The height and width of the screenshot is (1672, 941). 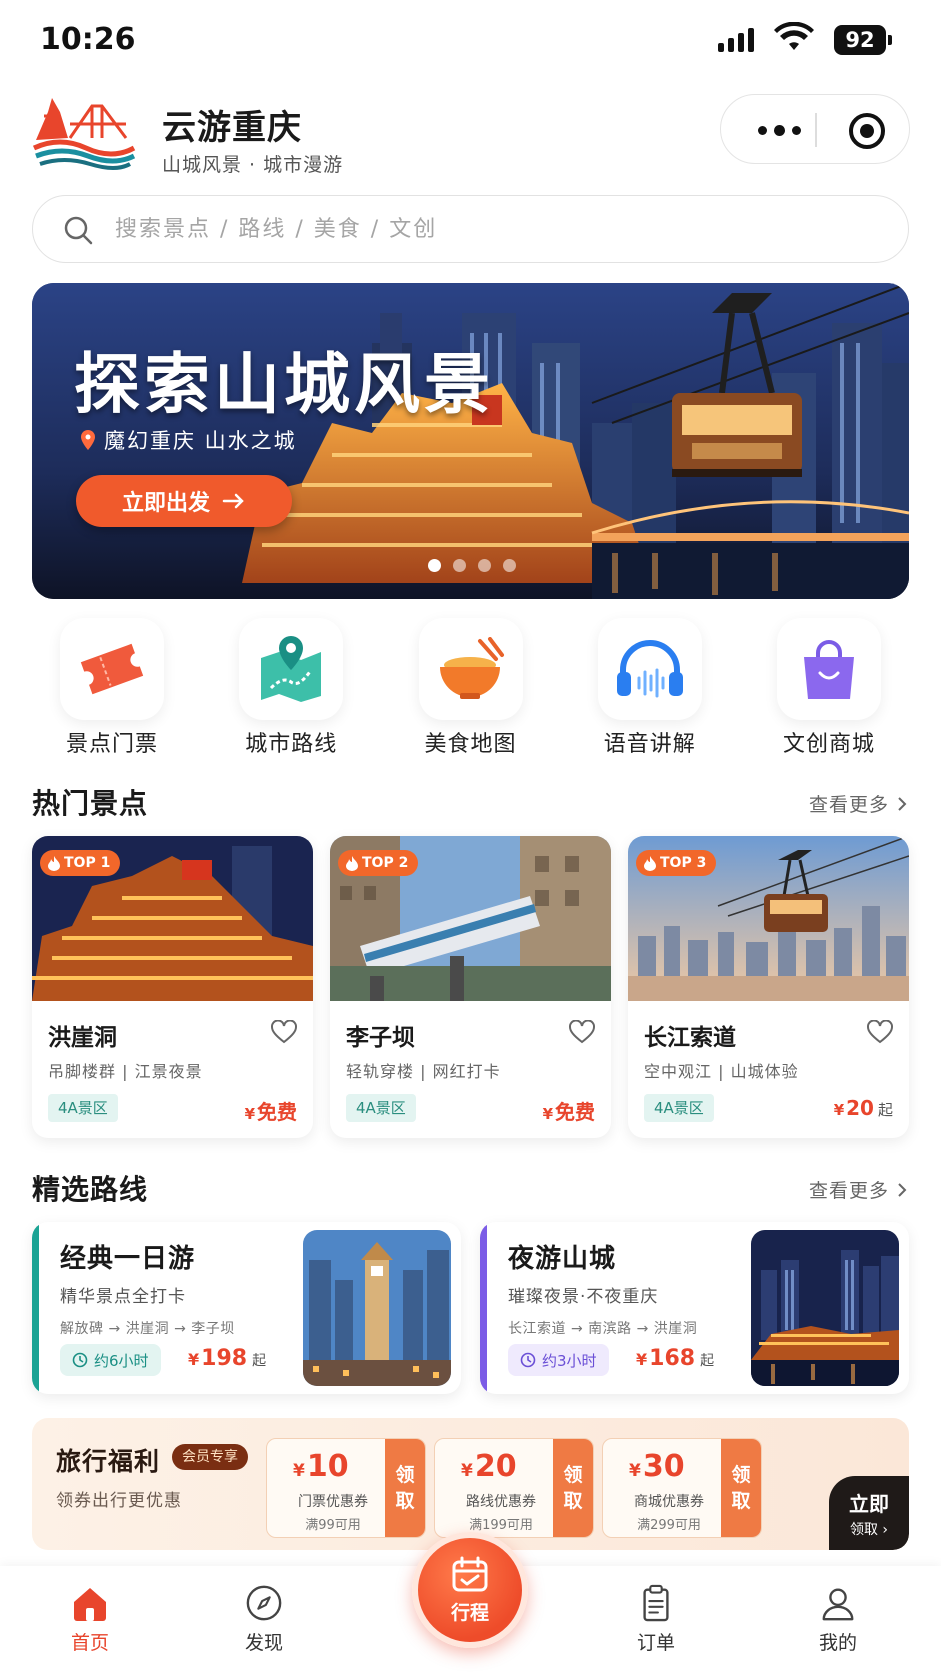 I want to click on spot-name: 李子坝, so click(x=380, y=1038).